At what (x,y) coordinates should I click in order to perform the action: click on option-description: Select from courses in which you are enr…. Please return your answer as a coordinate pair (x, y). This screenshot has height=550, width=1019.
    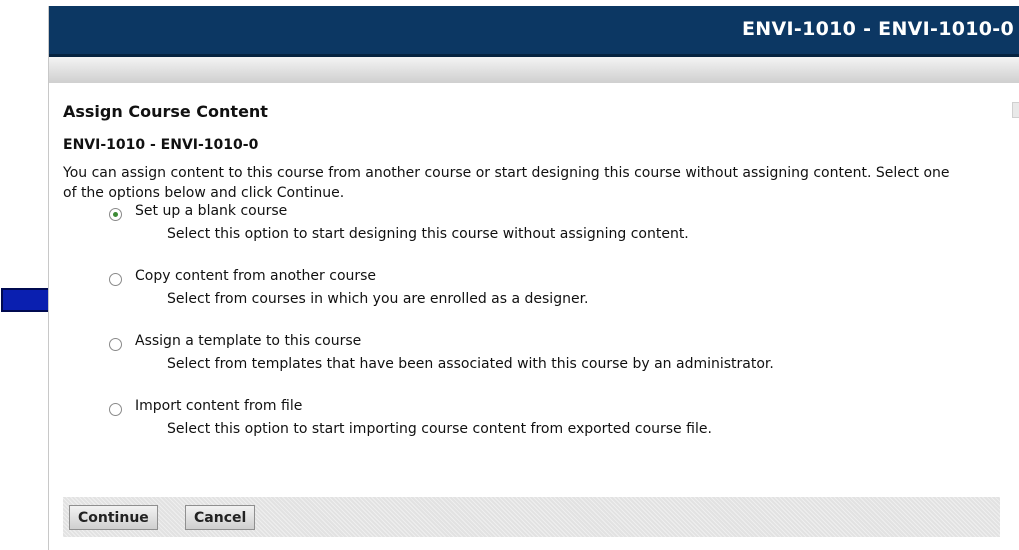
    Looking at the image, I should click on (378, 299).